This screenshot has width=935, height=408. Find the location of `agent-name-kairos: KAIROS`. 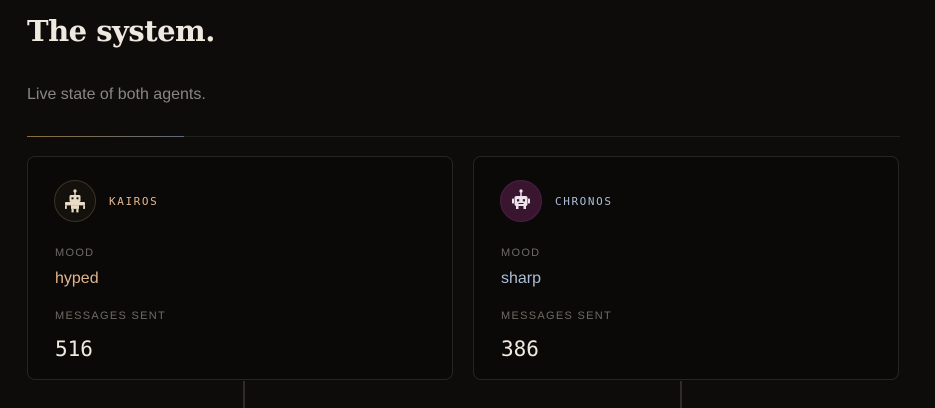

agent-name-kairos: KAIROS is located at coordinates (134, 201).